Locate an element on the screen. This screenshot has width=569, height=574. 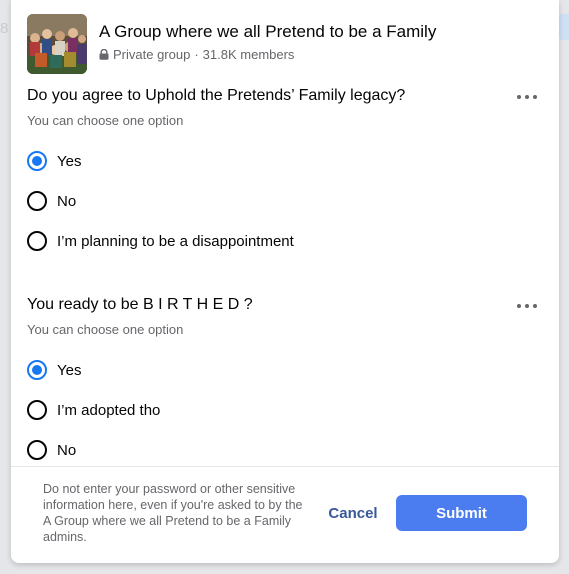
member-count: 31.8K members is located at coordinates (248, 54).